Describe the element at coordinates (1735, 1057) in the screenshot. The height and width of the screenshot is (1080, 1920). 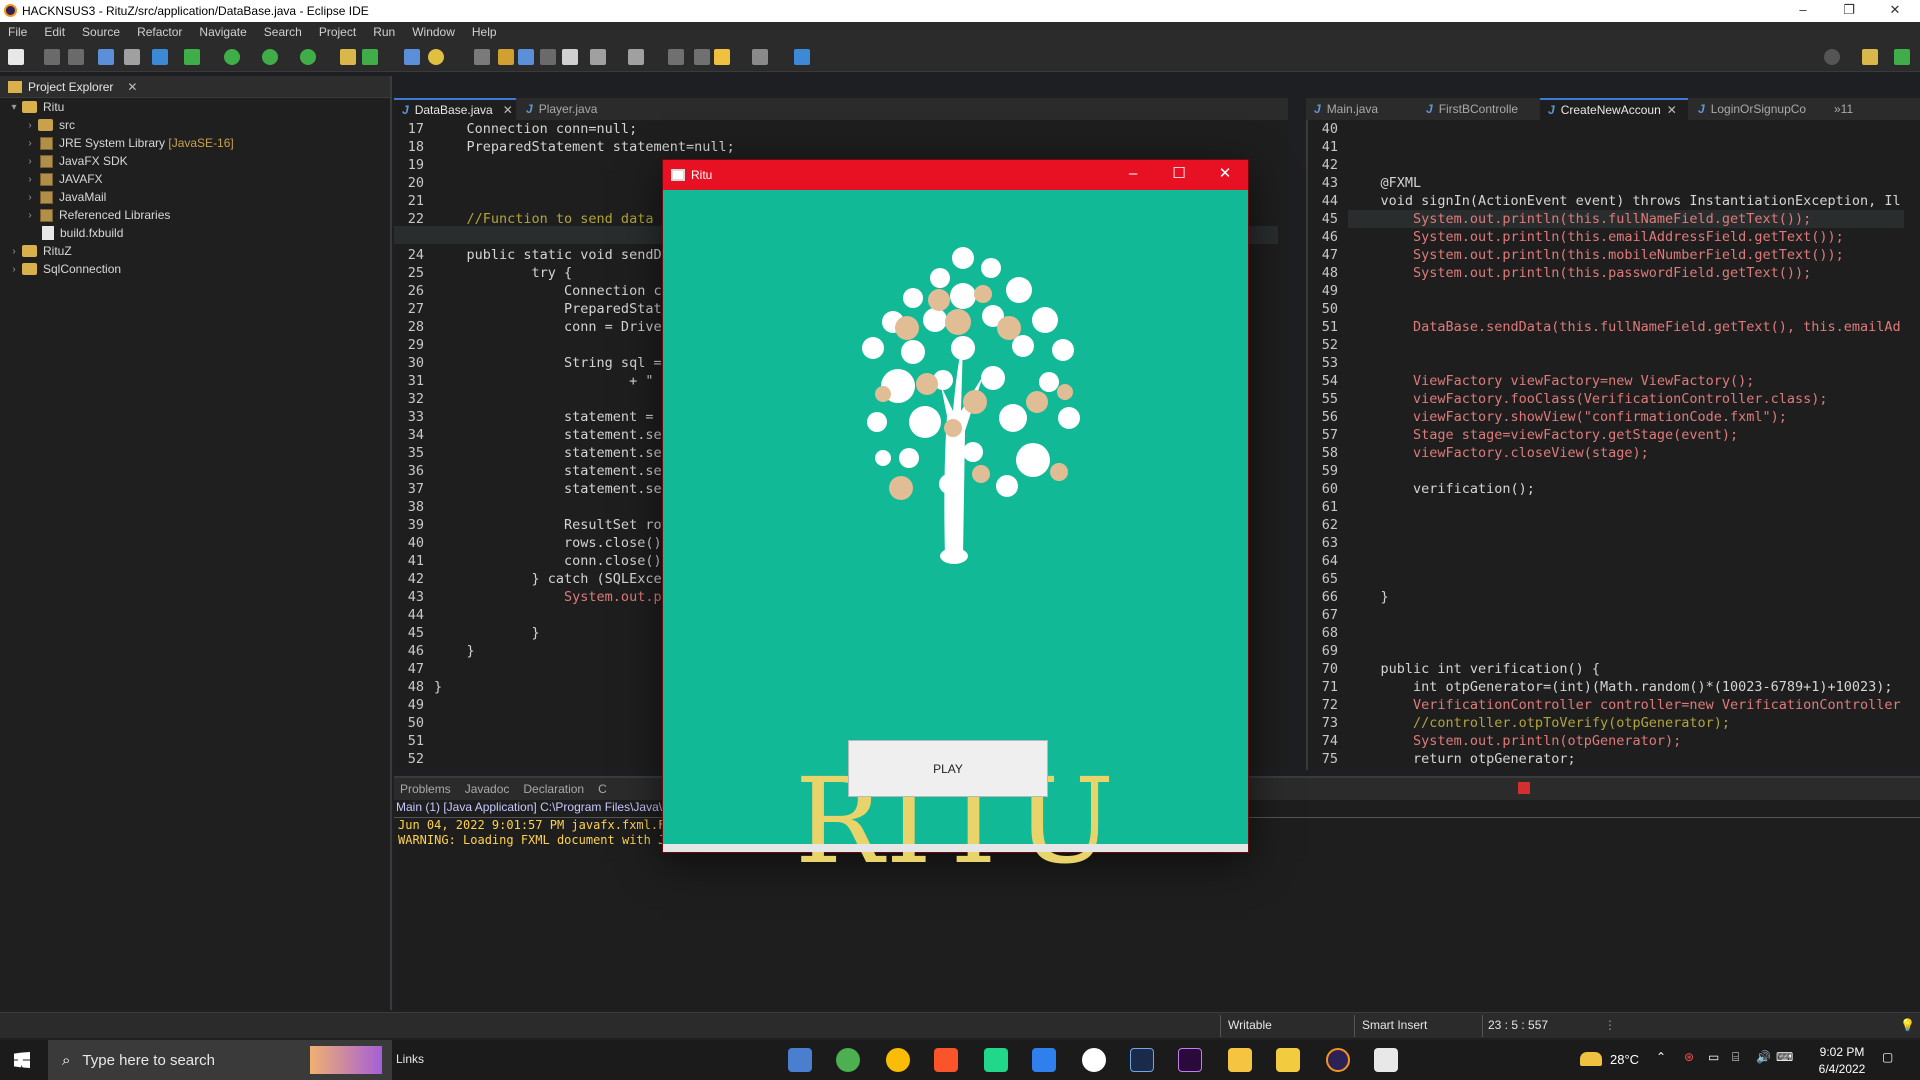
I see `network-icon: ⌸` at that location.